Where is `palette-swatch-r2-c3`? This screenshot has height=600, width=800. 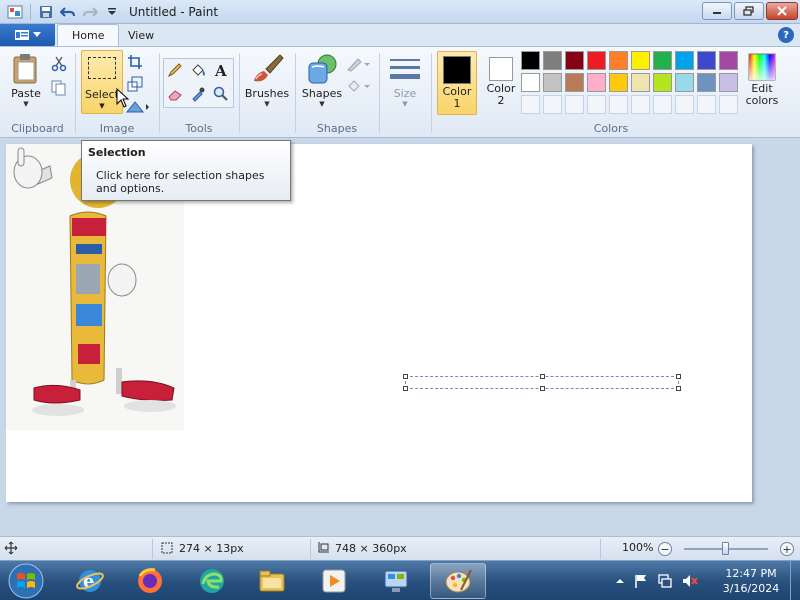
palette-swatch-r2-c3 is located at coordinates (574, 82).